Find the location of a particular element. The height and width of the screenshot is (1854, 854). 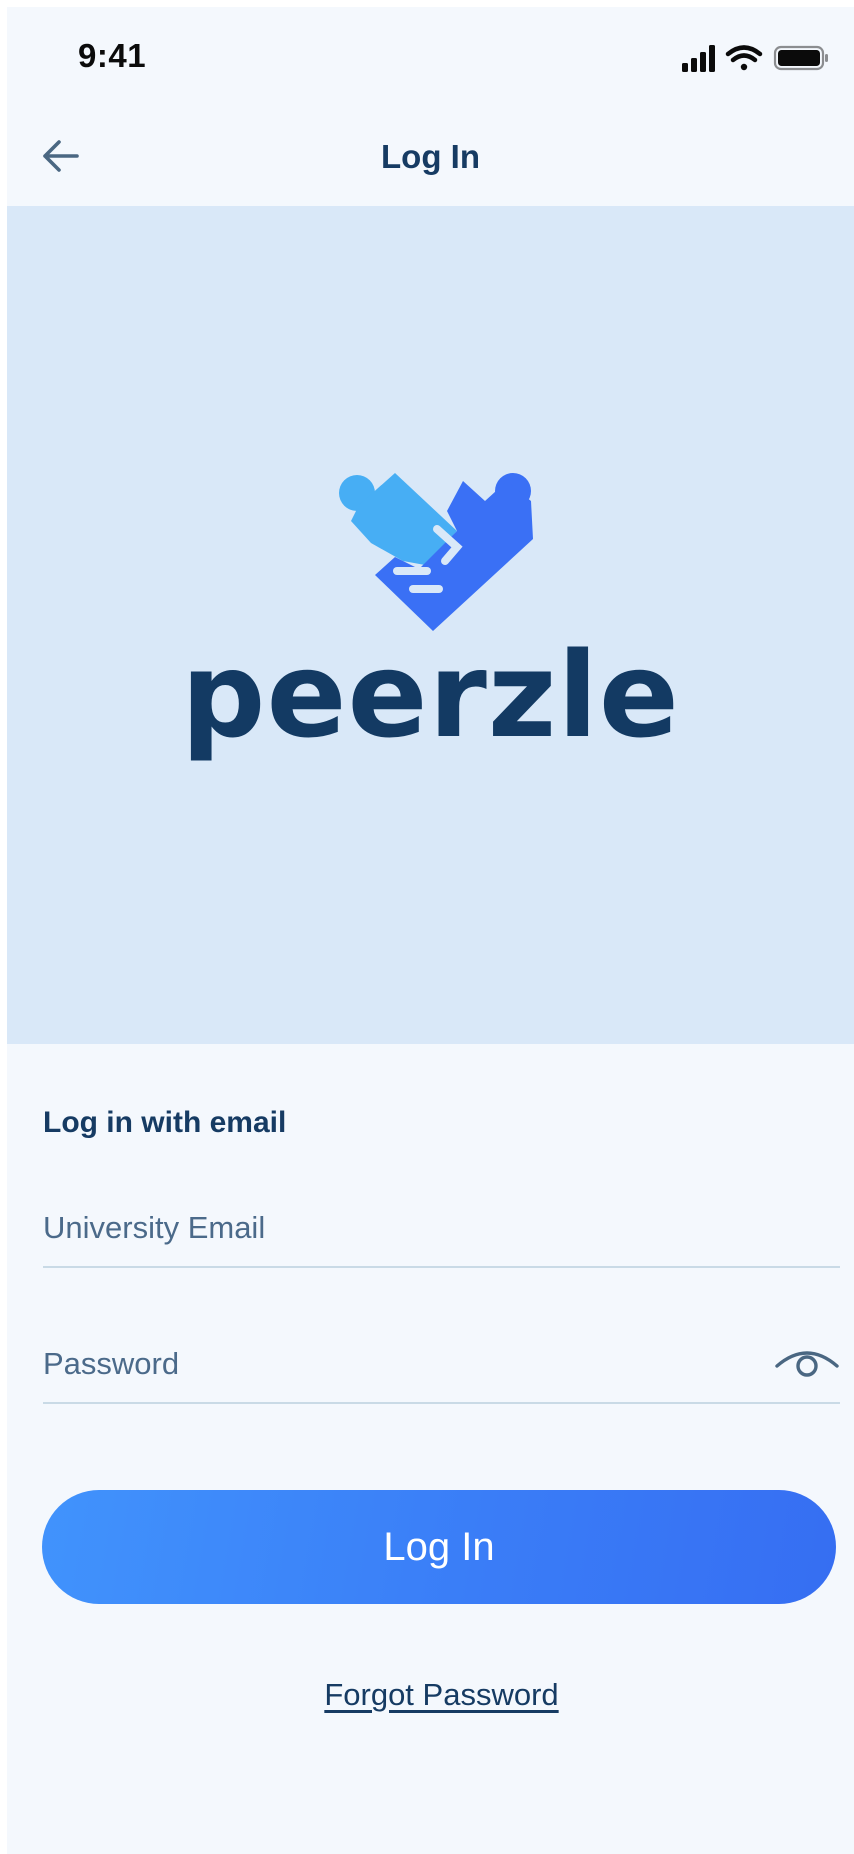

form-heading: Log in with email is located at coordinates (165, 1122).